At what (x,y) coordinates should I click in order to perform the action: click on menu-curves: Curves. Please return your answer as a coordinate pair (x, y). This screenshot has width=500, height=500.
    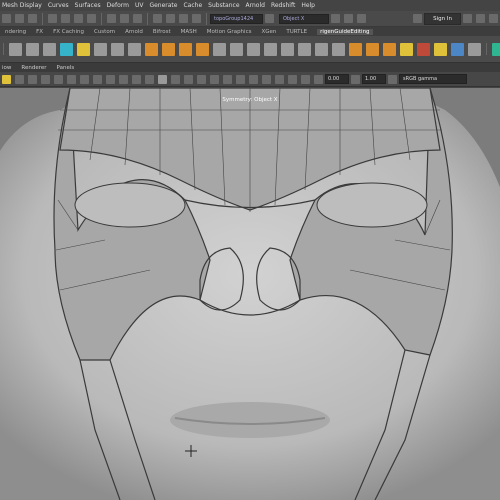
    Looking at the image, I should click on (58, 5).